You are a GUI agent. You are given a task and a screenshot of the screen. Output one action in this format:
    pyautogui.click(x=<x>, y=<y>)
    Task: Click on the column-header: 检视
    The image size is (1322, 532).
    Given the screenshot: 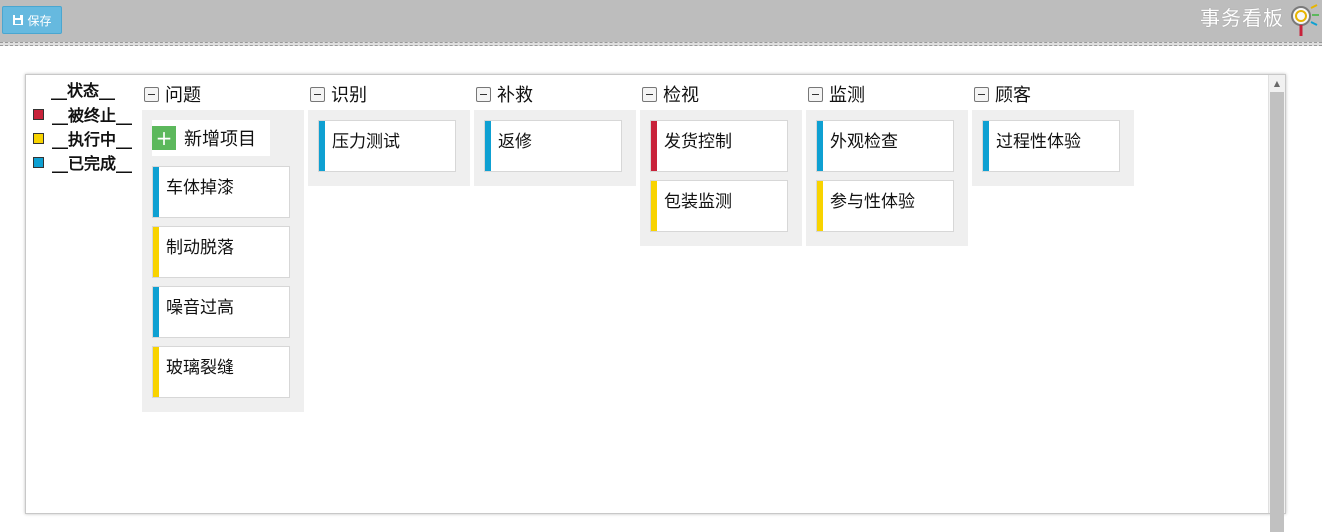 What is the action you would take?
    pyautogui.click(x=721, y=94)
    